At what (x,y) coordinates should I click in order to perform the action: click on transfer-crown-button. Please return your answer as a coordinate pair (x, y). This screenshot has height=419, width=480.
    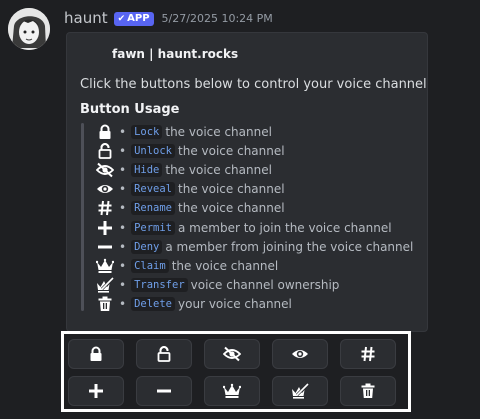
    Looking at the image, I should click on (300, 391).